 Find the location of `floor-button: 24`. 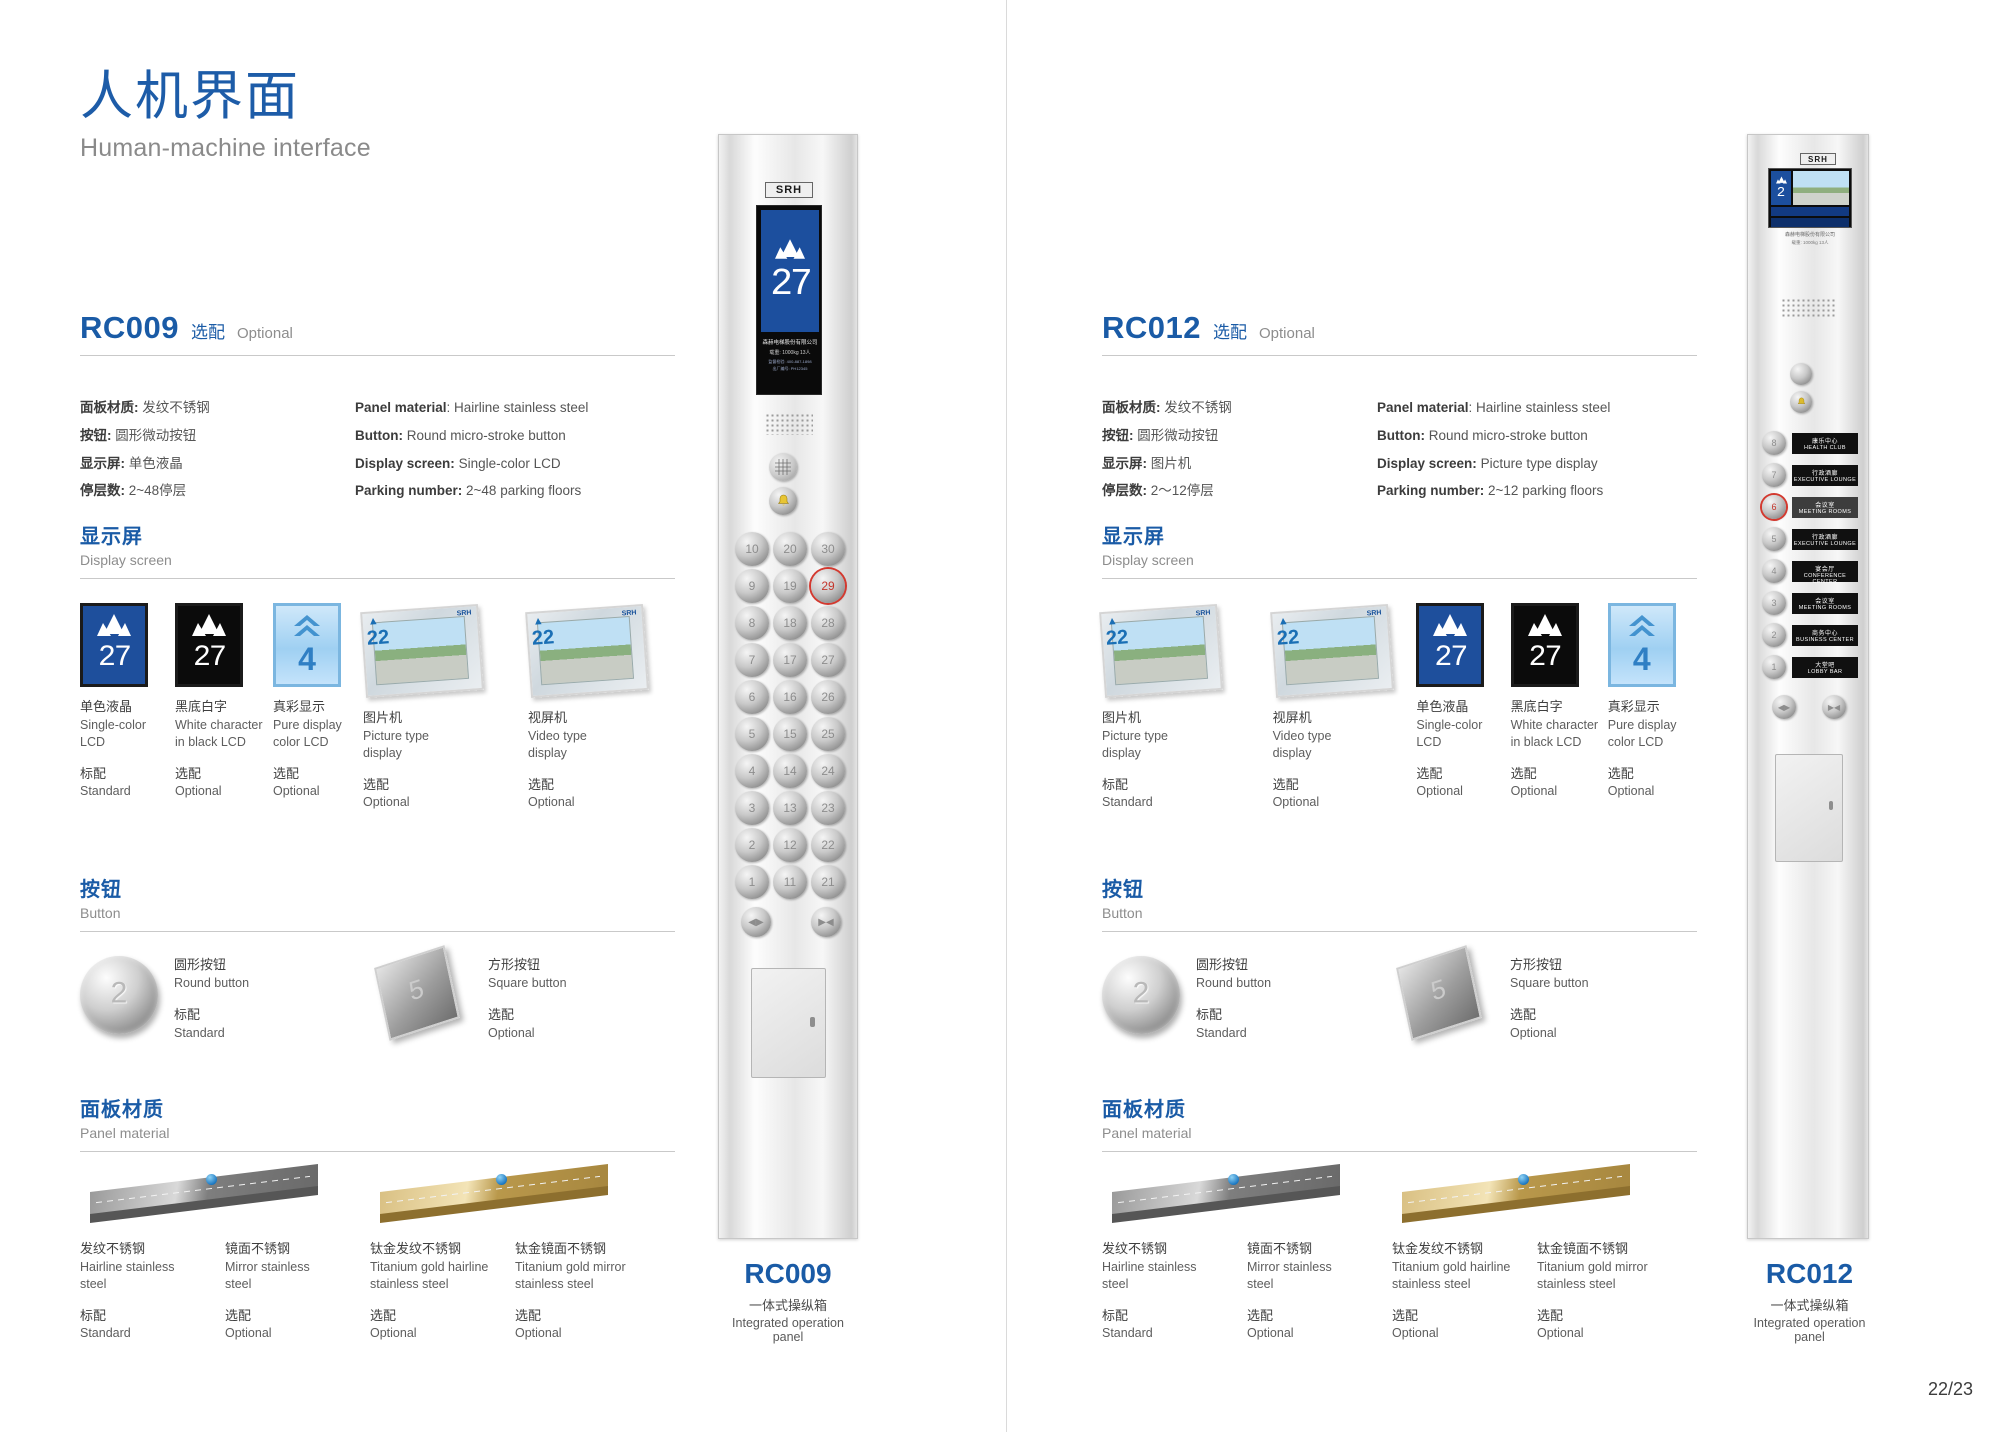

floor-button: 24 is located at coordinates (828, 771).